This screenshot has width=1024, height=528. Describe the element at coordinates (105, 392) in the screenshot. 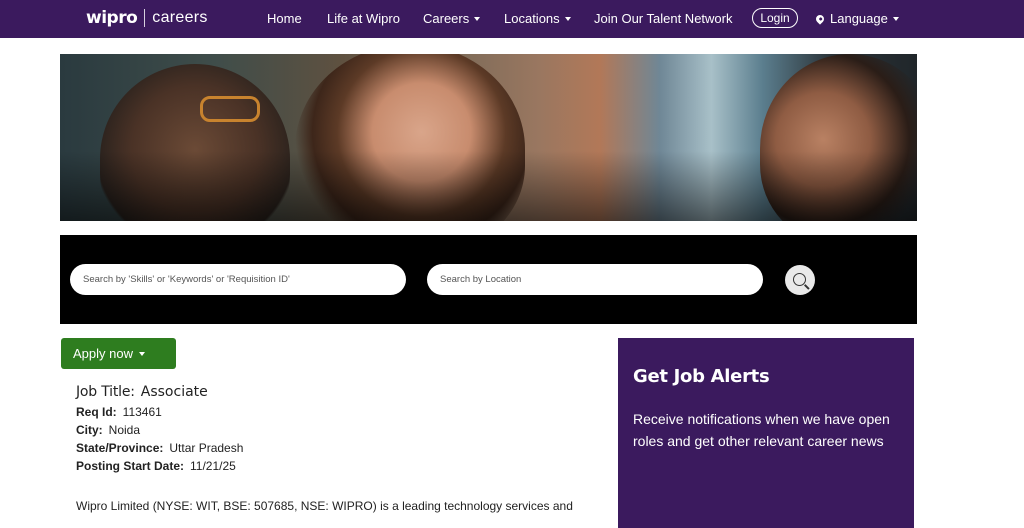

I see `job-title-label: Job Title:` at that location.